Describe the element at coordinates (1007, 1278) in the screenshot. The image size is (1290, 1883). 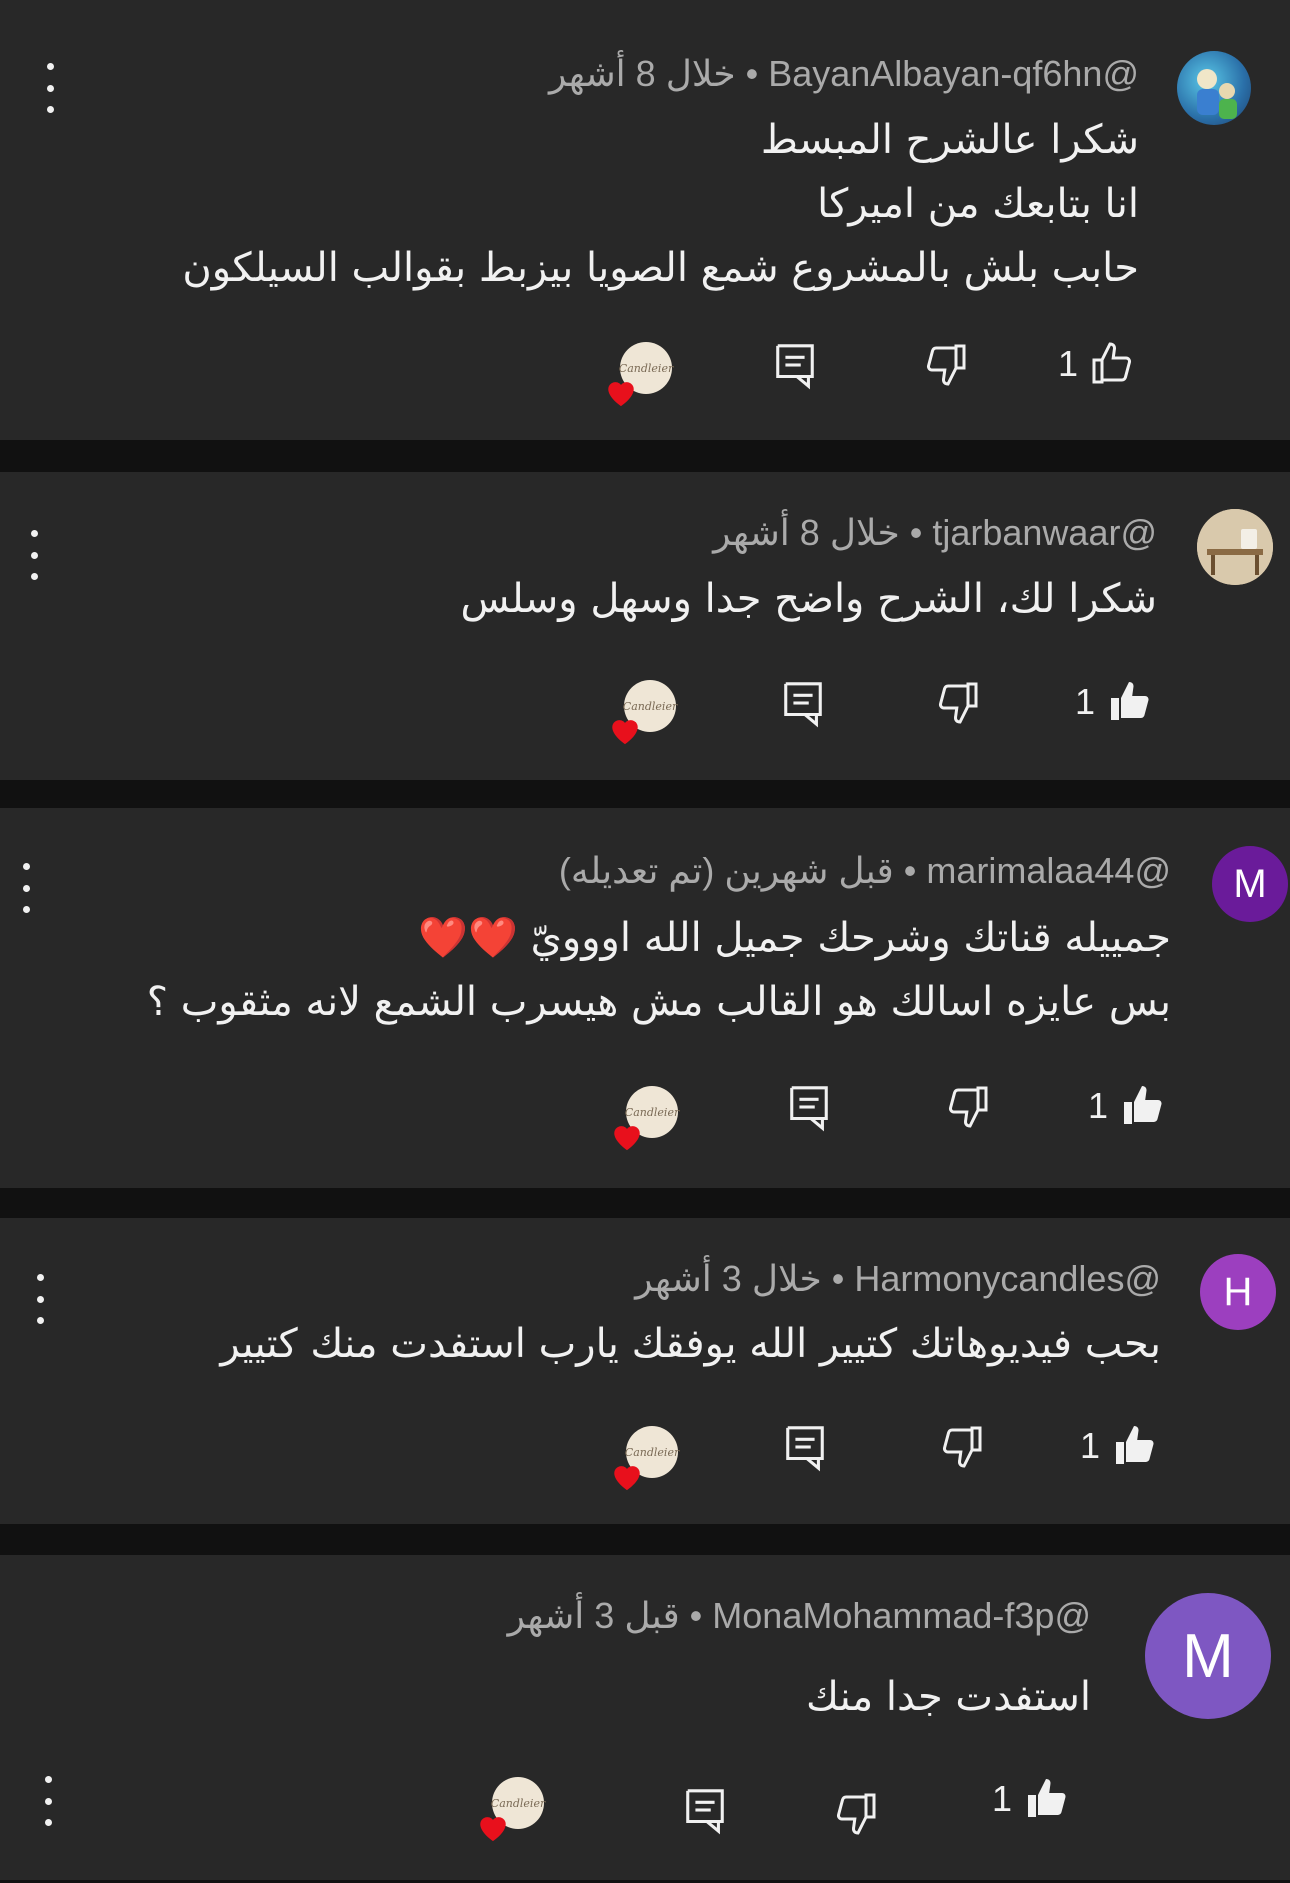
I see `comment-author: @Harmonycandles` at that location.